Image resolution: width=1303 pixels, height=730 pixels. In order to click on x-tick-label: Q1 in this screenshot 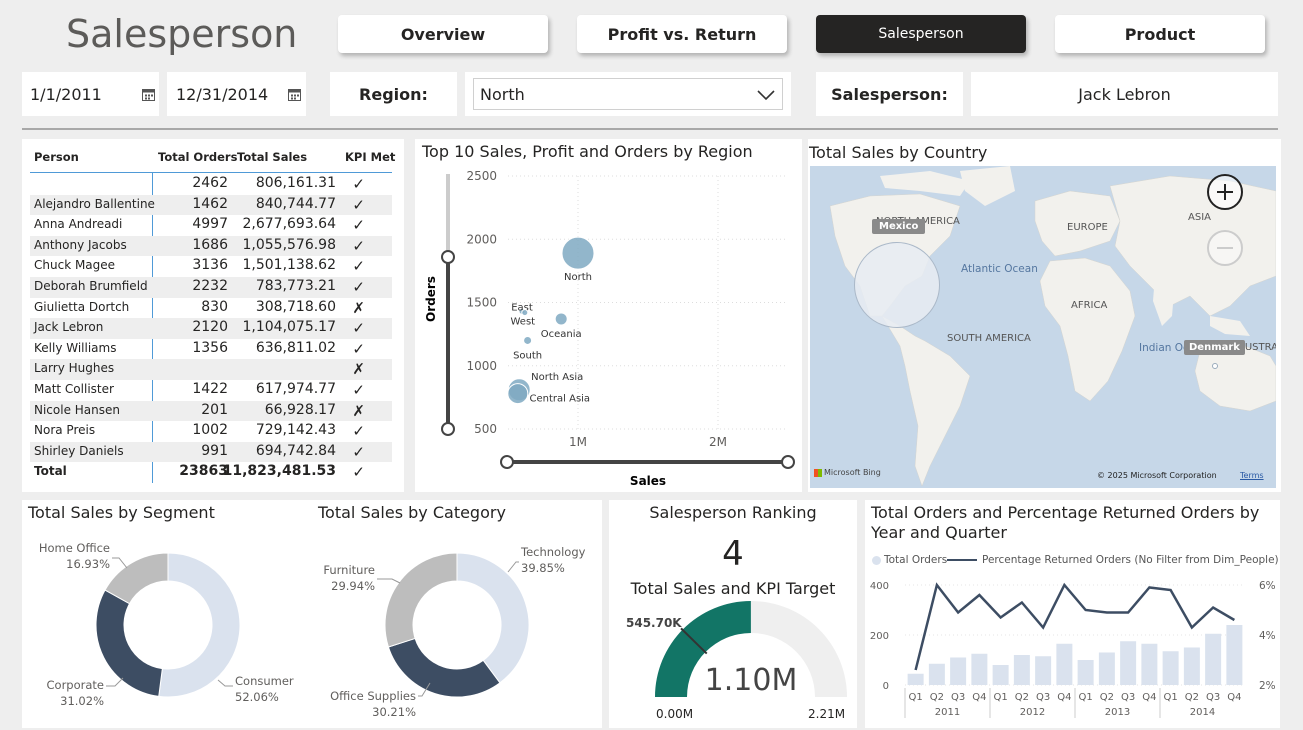, I will do `click(1086, 697)`.